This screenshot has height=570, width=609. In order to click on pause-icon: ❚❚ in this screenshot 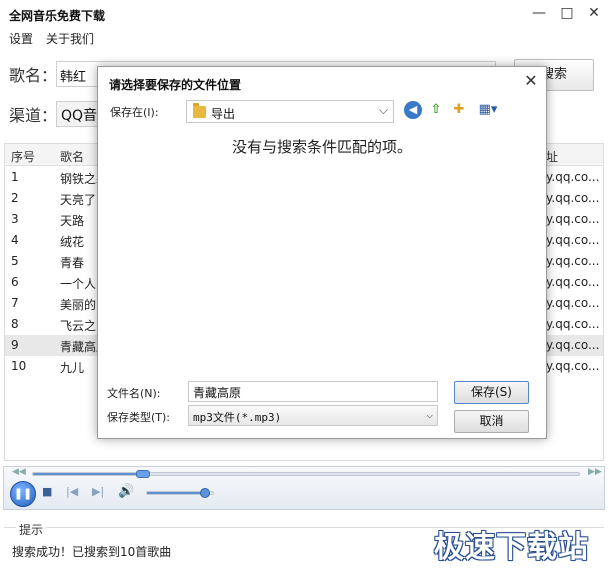, I will do `click(23, 494)`.